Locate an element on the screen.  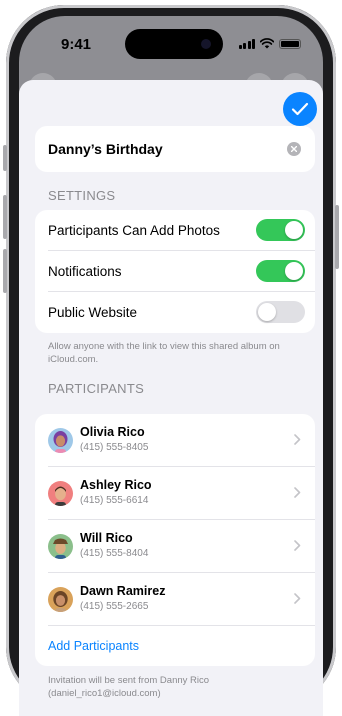
participant-name: Dawn Ramirez is located at coordinates (123, 591).